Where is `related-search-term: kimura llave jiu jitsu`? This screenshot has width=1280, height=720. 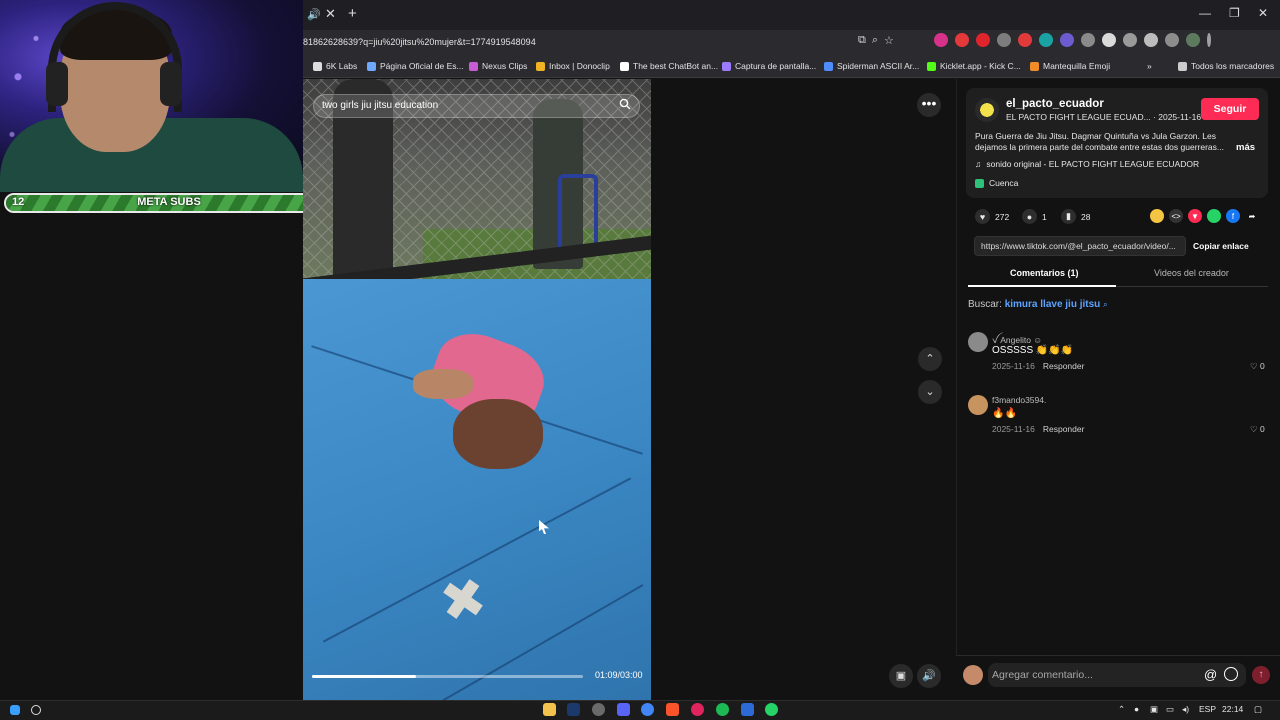 related-search-term: kimura llave jiu jitsu is located at coordinates (1053, 304).